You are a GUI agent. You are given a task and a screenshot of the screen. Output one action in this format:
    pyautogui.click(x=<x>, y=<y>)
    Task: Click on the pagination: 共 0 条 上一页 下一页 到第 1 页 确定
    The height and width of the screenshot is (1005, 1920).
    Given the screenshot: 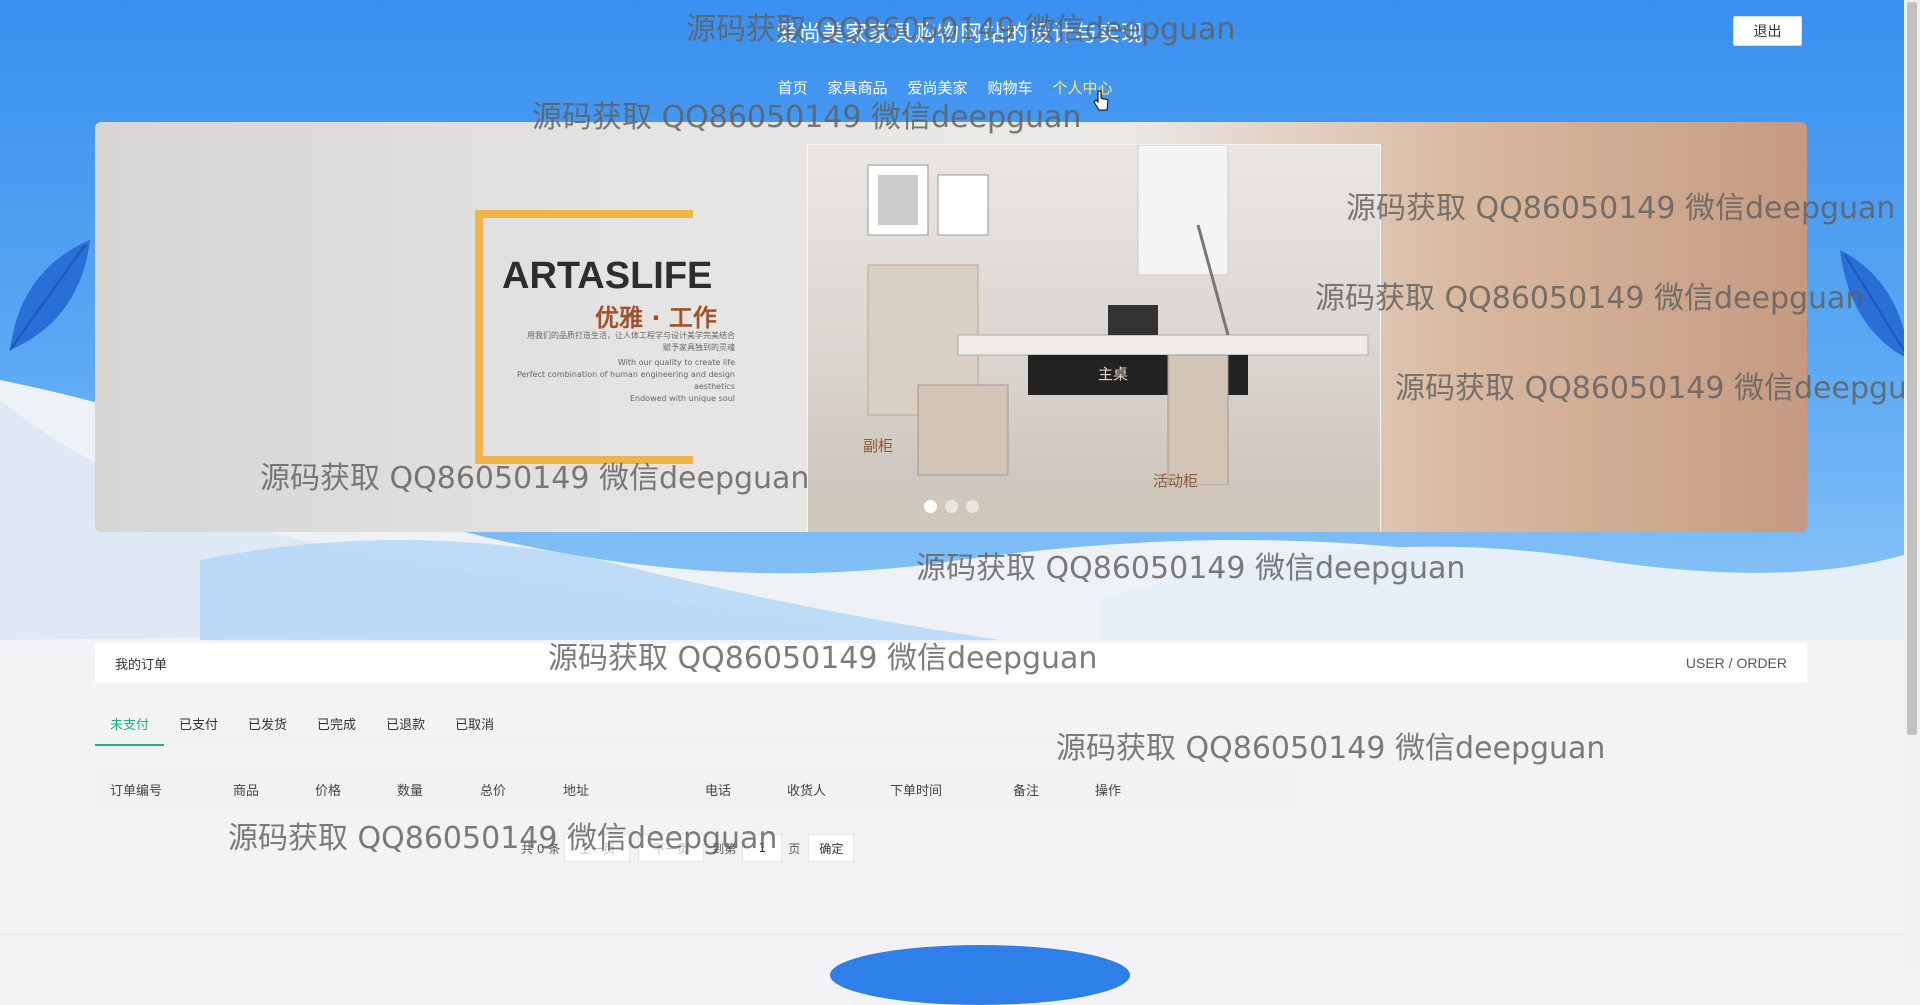 What is the action you would take?
    pyautogui.click(x=688, y=848)
    